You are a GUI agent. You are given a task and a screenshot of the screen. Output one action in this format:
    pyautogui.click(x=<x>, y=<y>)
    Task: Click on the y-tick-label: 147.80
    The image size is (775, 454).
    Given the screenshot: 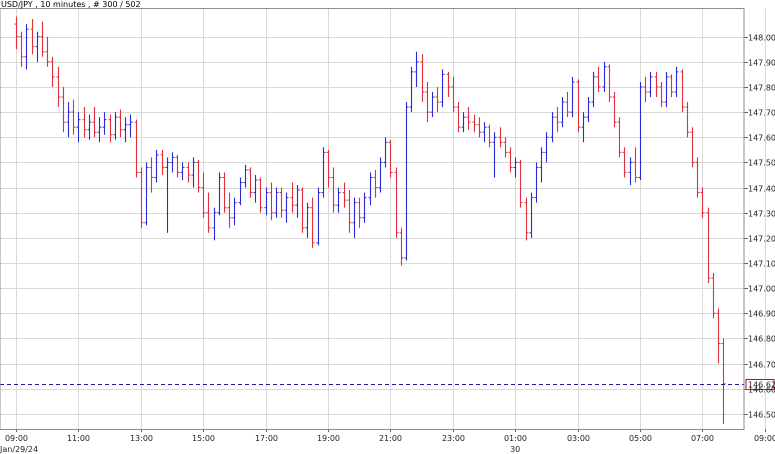 What is the action you would take?
    pyautogui.click(x=761, y=88)
    